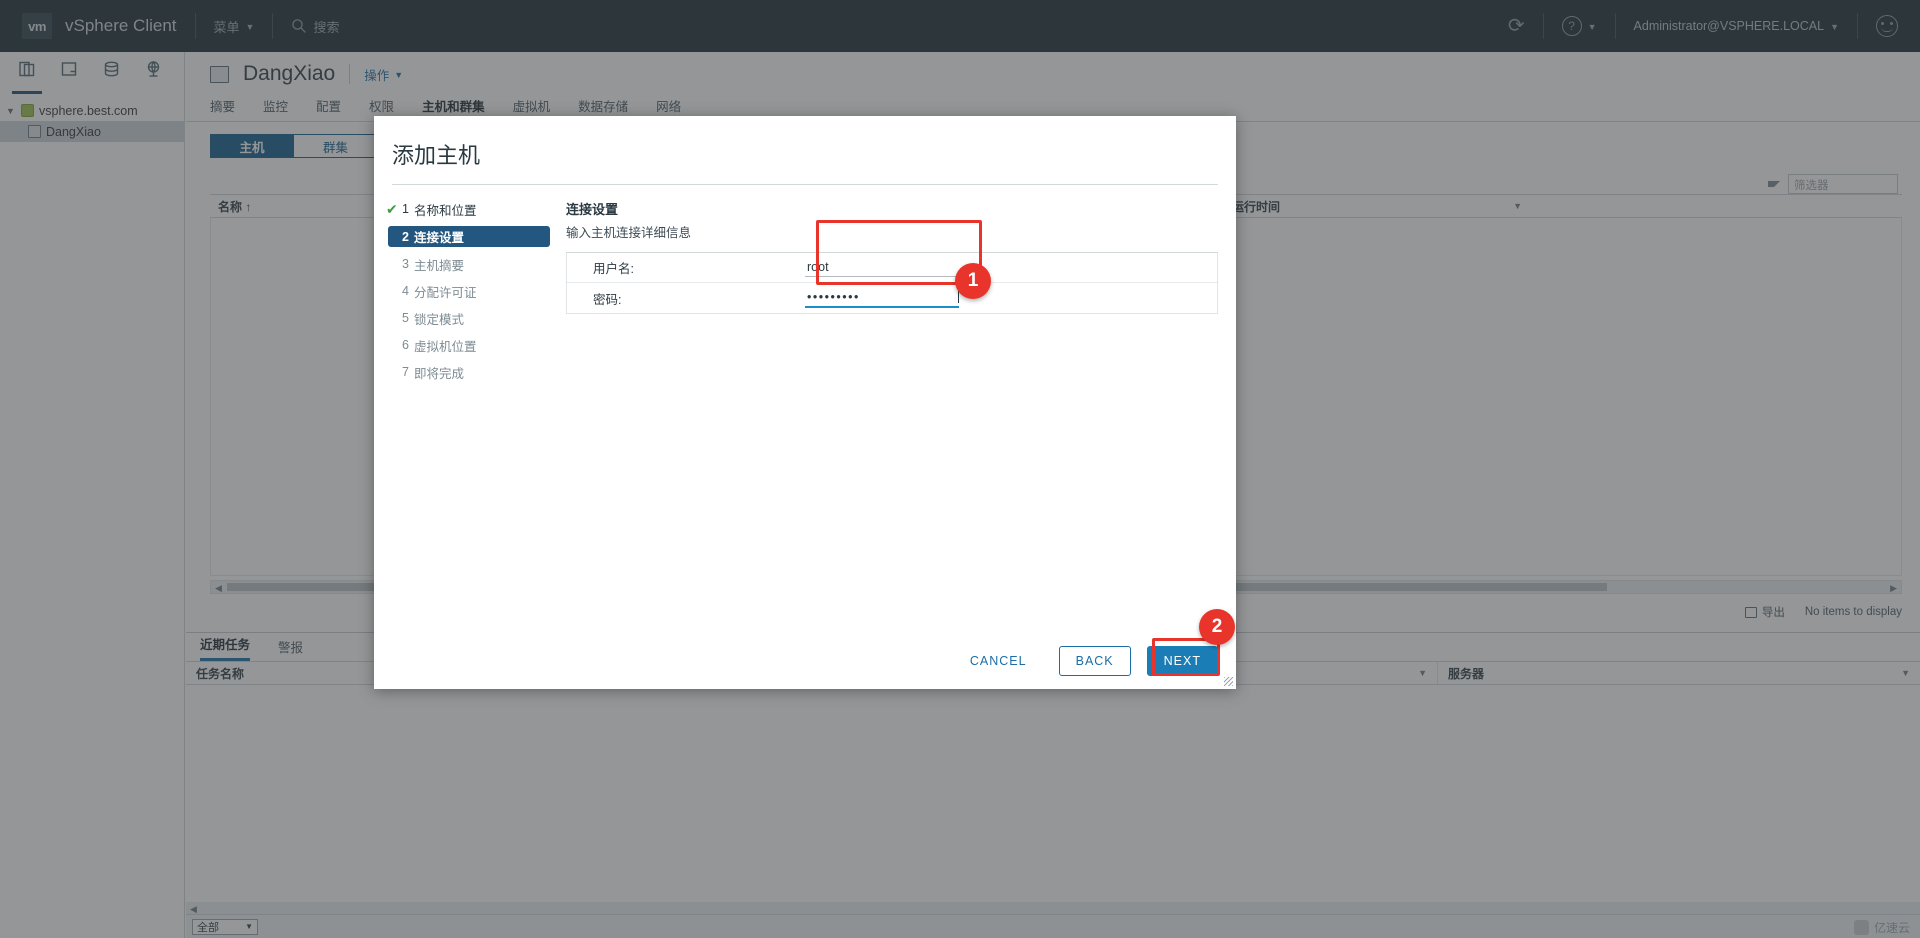  I want to click on step-label: 主机摘要, so click(438, 265).